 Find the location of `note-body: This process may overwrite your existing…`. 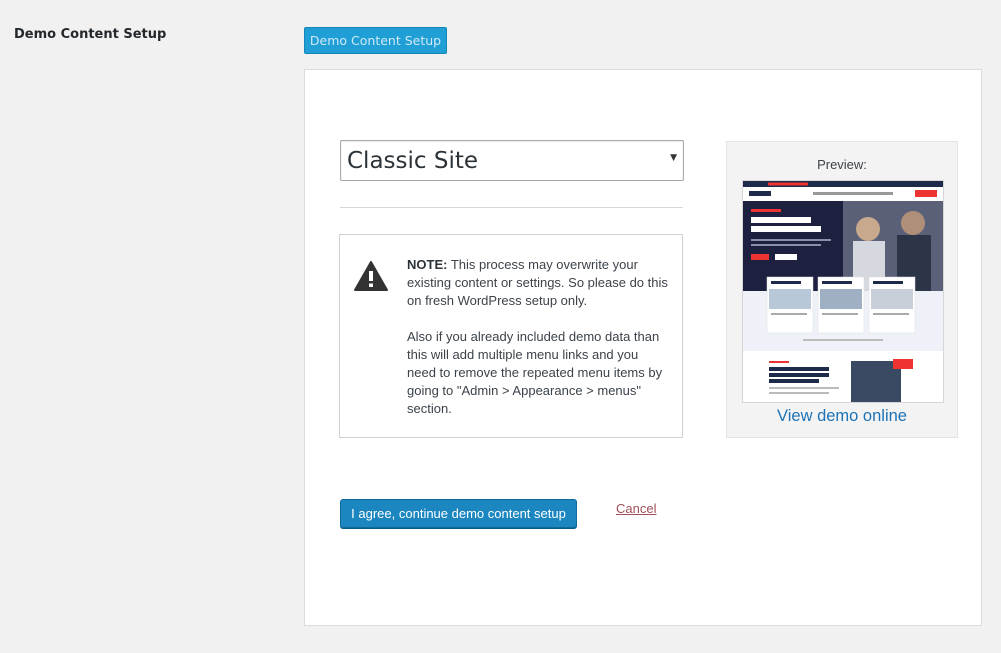

note-body: This process may overwrite your existing… is located at coordinates (537, 282).